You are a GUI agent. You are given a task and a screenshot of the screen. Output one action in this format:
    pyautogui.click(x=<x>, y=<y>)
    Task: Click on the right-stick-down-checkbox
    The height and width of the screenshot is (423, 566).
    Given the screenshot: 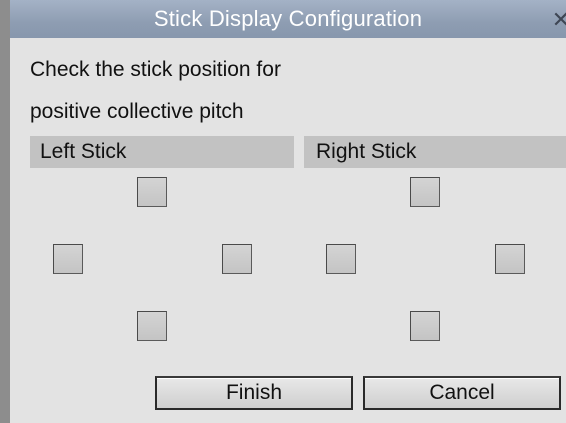 What is the action you would take?
    pyautogui.click(x=425, y=326)
    